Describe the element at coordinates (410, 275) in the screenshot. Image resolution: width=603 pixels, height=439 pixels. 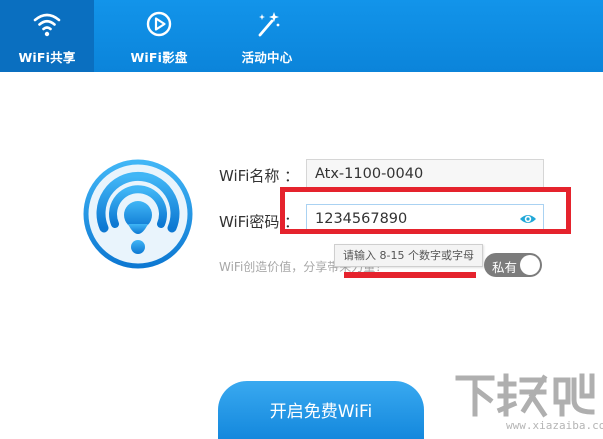
I see `annotation-underline` at that location.